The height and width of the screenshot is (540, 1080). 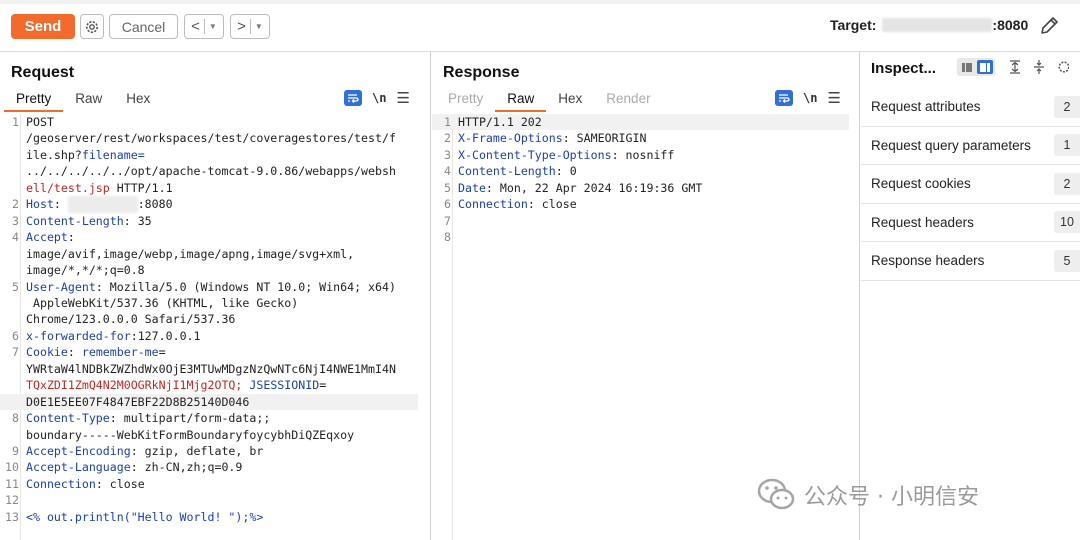 I want to click on code-line: 2Host: 10.0.1.110:8080, so click(x=92, y=204).